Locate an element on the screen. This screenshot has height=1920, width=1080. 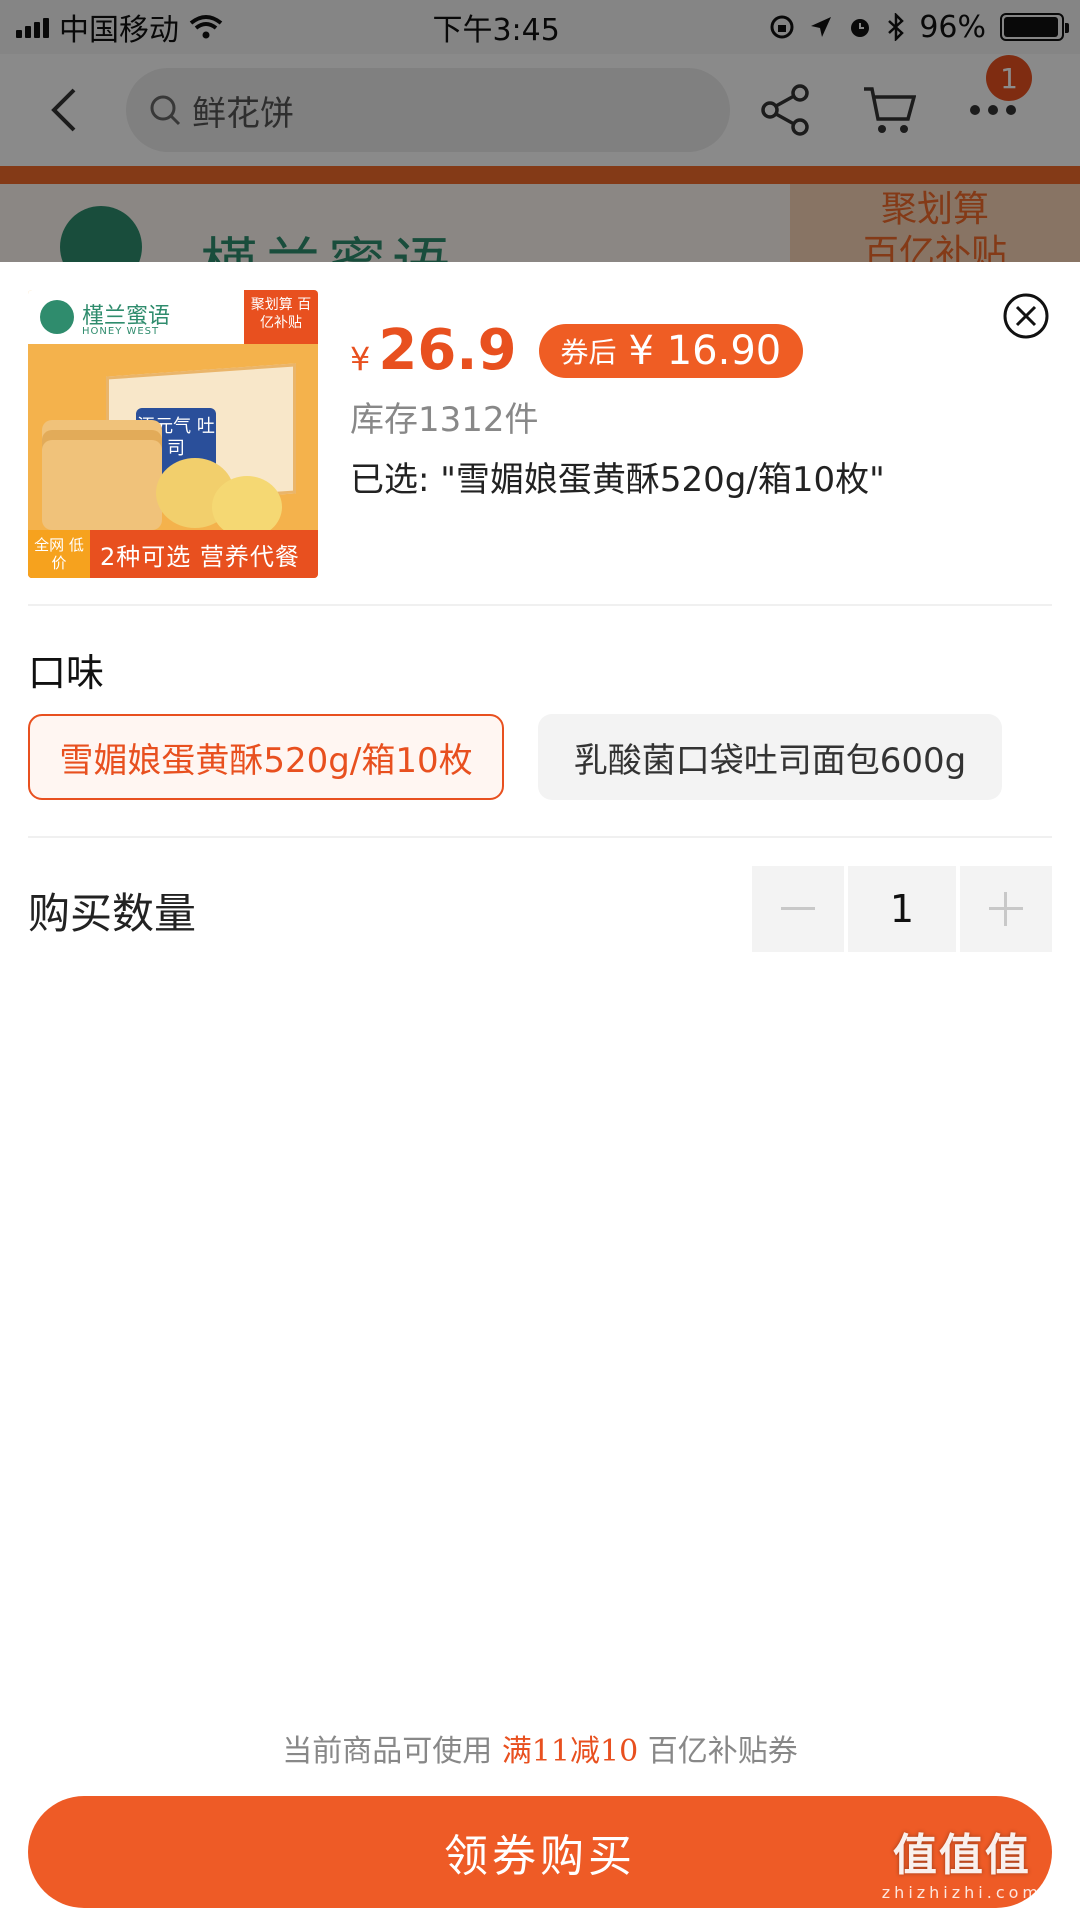
claim-coupon-buy-button: 领券购买 值值值 zhizhizhi.com is located at coordinates (540, 1852).